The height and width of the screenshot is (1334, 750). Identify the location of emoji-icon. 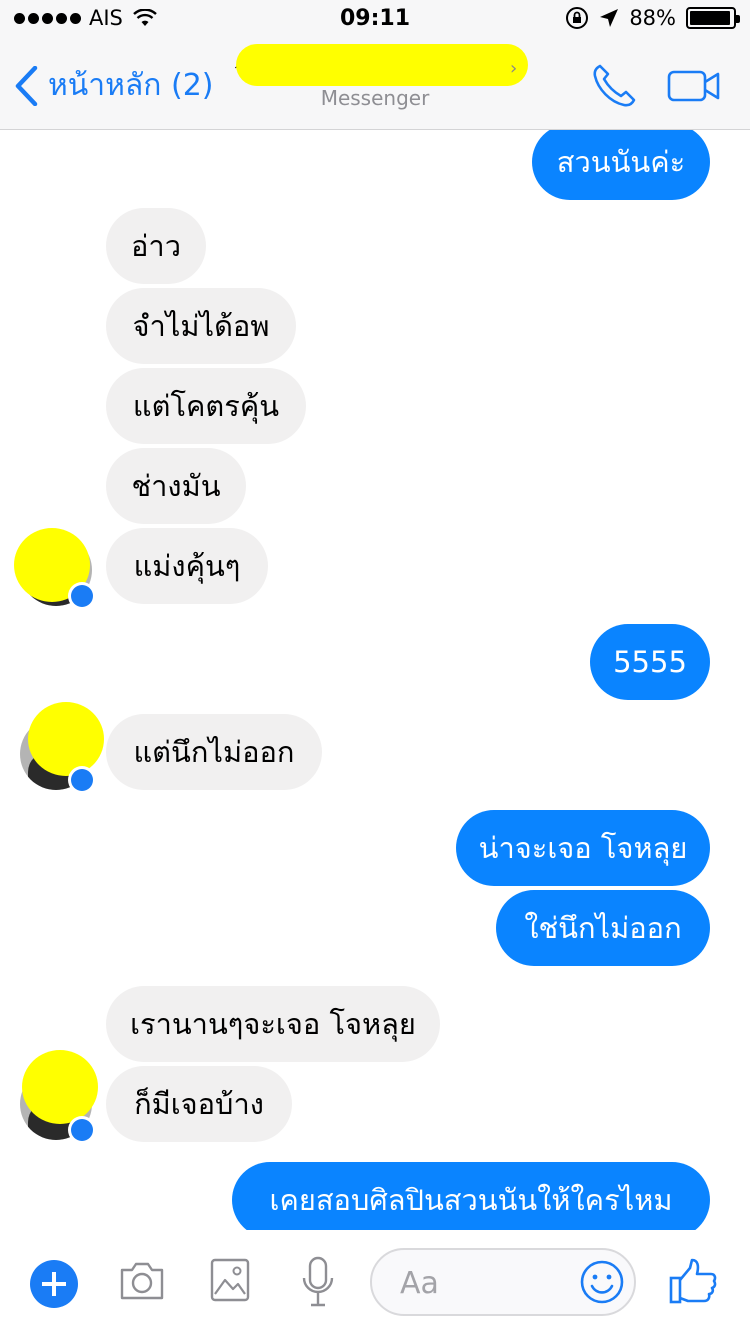
(602, 1282).